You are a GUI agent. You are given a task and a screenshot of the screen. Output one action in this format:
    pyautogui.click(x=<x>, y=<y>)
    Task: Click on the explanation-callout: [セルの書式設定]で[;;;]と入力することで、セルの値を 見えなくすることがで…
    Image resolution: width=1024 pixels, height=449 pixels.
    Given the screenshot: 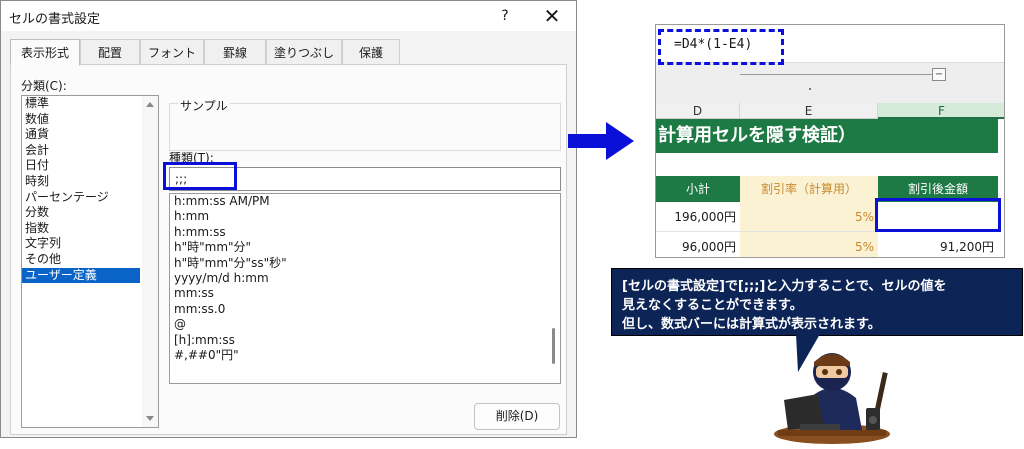 What is the action you would take?
    pyautogui.click(x=817, y=302)
    